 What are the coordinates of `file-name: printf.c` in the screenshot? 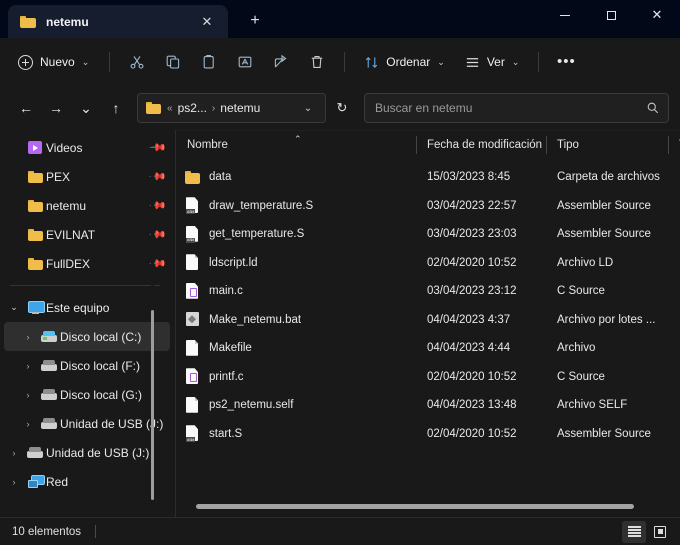 It's located at (226, 376).